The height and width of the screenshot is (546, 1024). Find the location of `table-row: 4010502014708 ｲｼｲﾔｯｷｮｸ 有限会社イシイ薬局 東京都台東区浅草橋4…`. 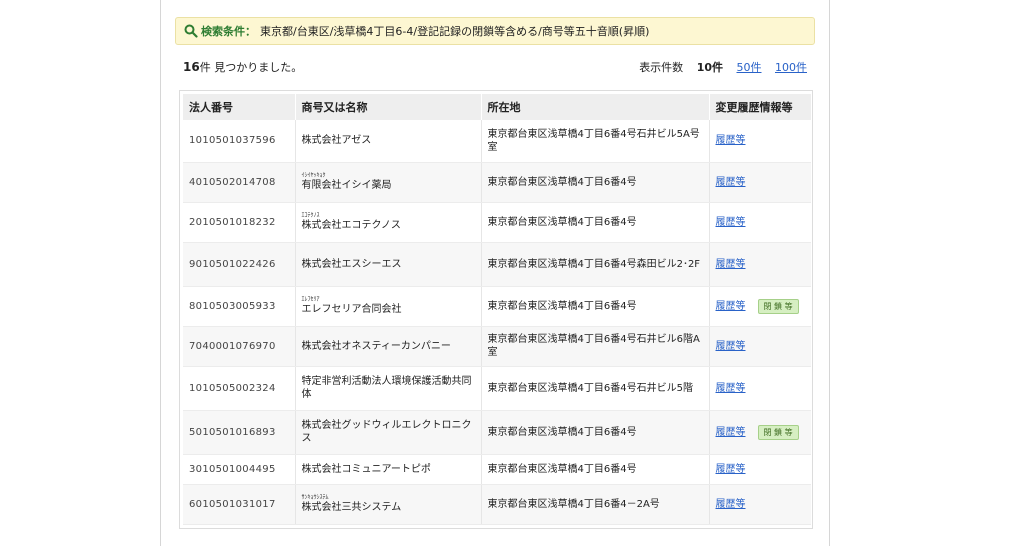

table-row: 4010502014708 ｲｼｲﾔｯｷｮｸ 有限会社イシイ薬局 東京都台東区浅草橋4… is located at coordinates (497, 182).